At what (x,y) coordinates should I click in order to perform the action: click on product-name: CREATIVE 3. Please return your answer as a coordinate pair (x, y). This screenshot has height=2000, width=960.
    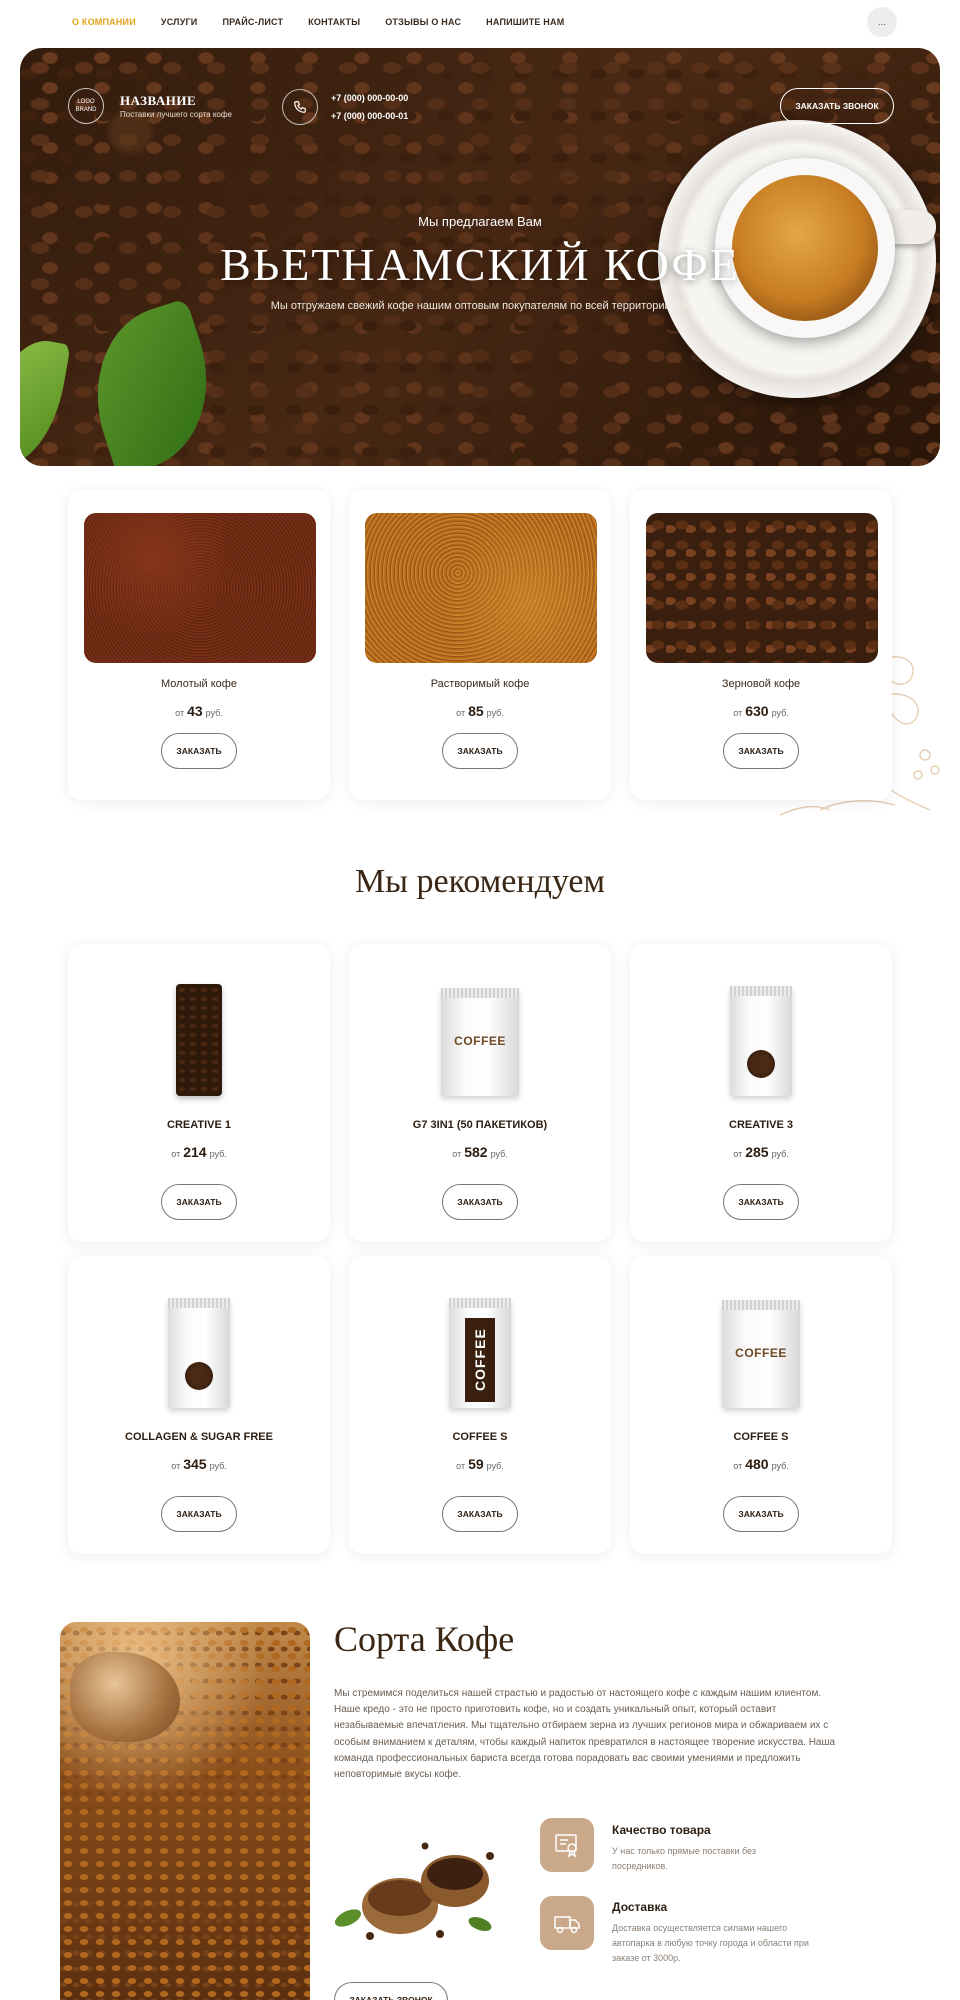
    Looking at the image, I should click on (761, 1125).